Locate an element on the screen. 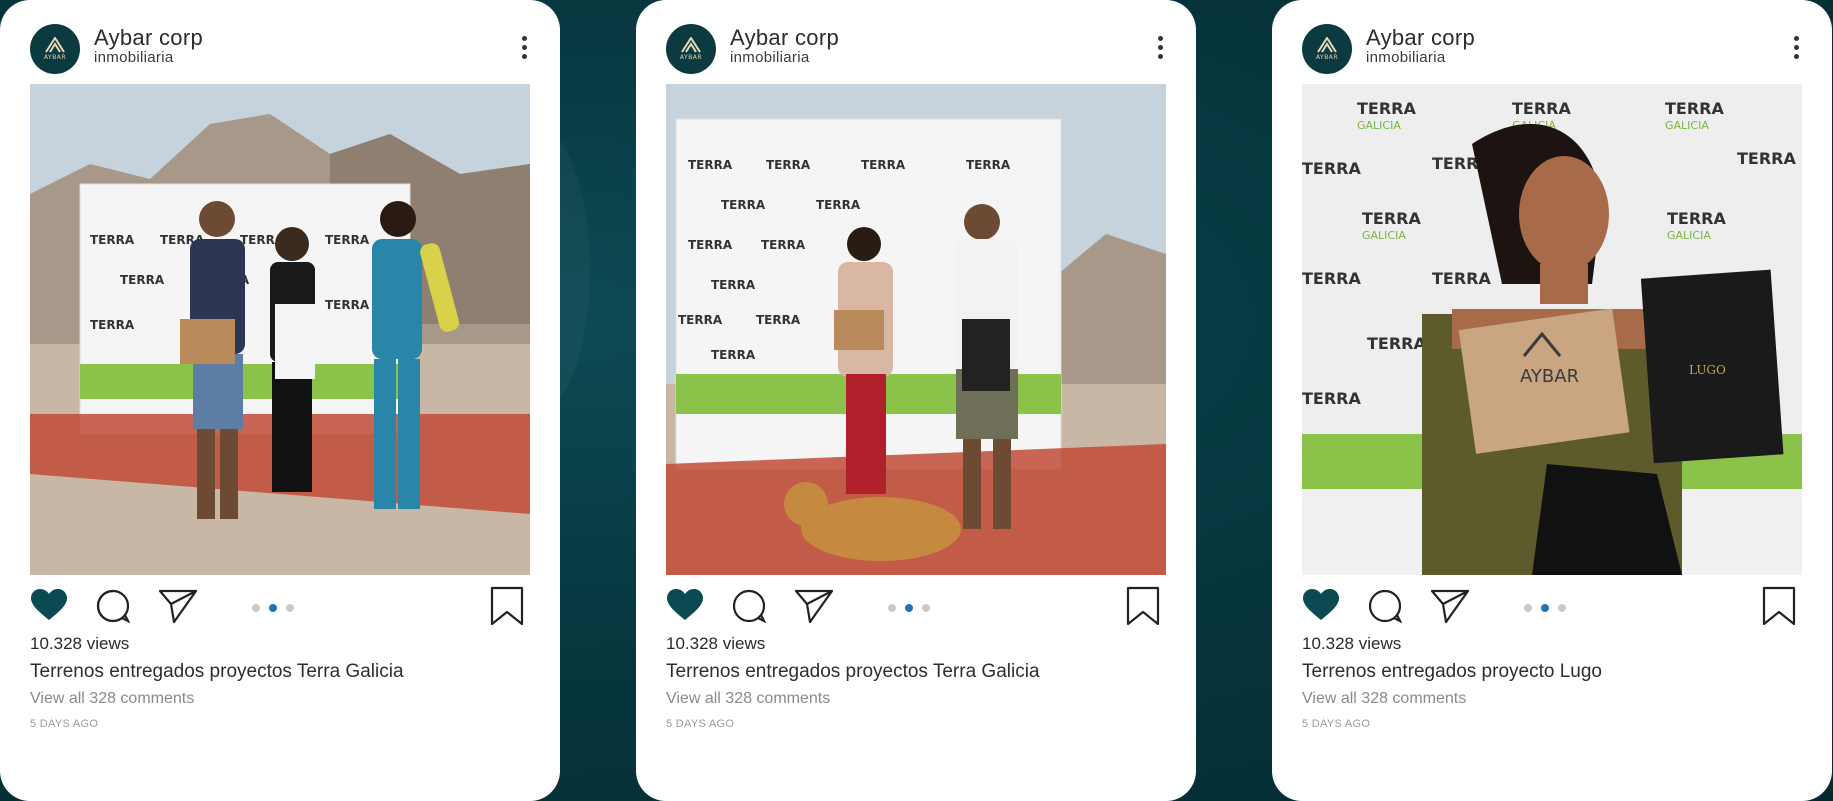 The height and width of the screenshot is (801, 1833). box-brand-text: AYBAR is located at coordinates (1549, 376).